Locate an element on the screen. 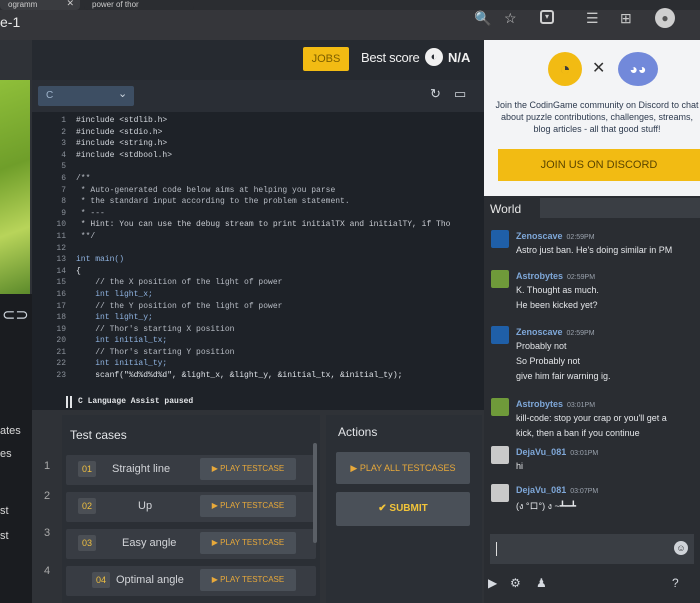 The width and height of the screenshot is (700, 603). test-case-number: 01 is located at coordinates (87, 469).